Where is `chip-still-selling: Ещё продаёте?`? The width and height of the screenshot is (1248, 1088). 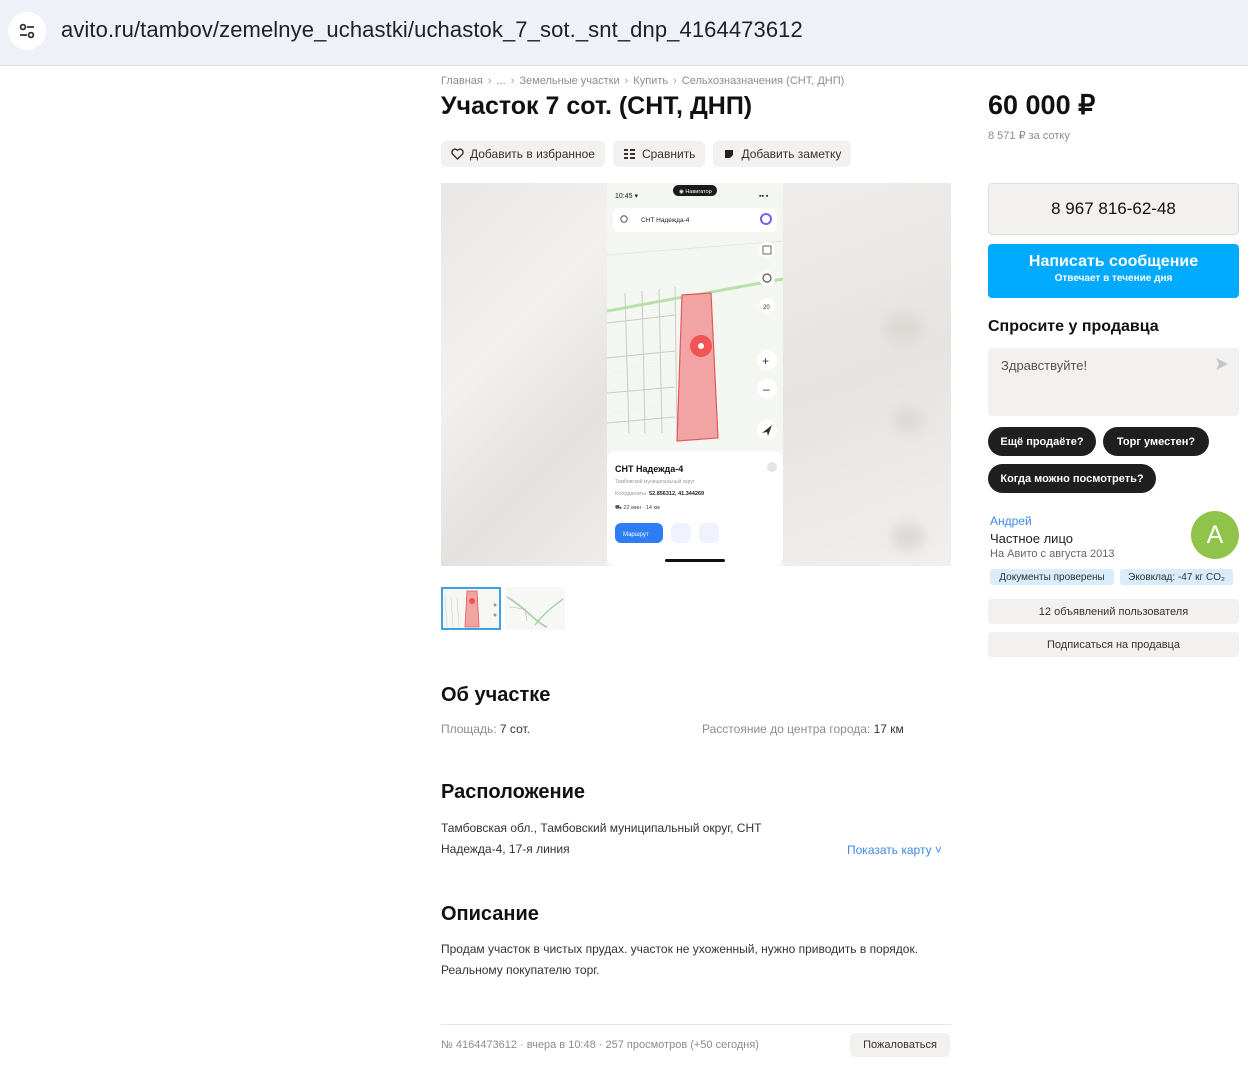 chip-still-selling: Ещё продаёте? is located at coordinates (1042, 441).